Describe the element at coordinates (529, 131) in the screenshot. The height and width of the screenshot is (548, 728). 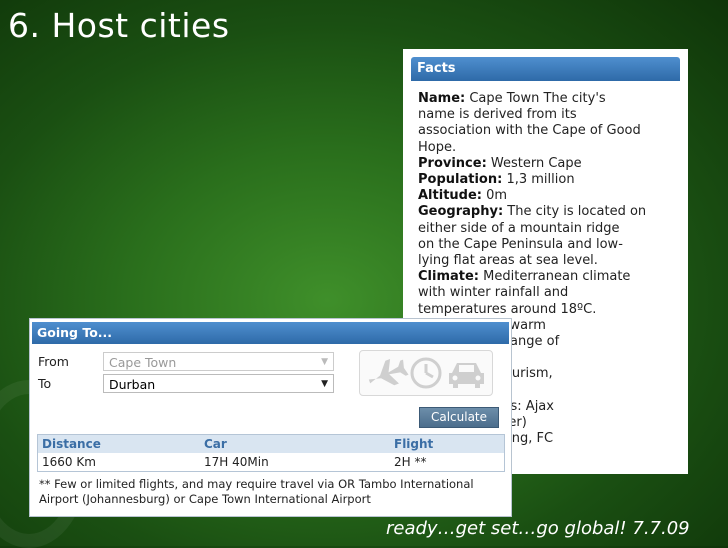
I see `facts-line-text: association with the Cape of Good` at that location.